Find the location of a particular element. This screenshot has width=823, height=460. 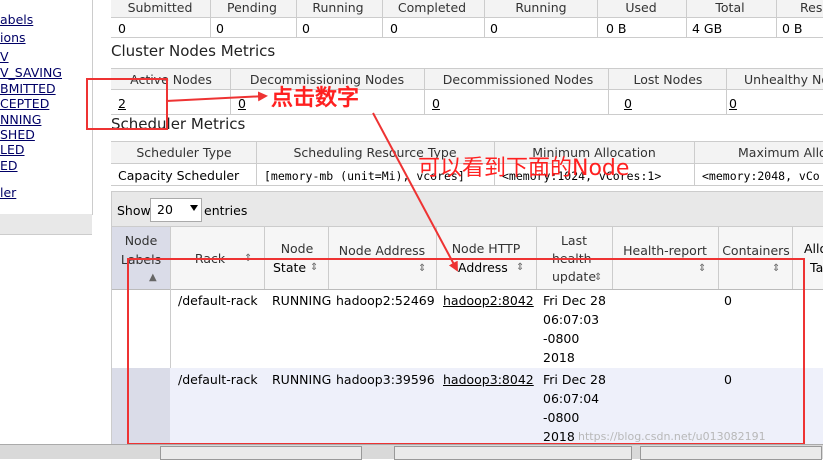

annotation-arrows is located at coordinates (311, 181).